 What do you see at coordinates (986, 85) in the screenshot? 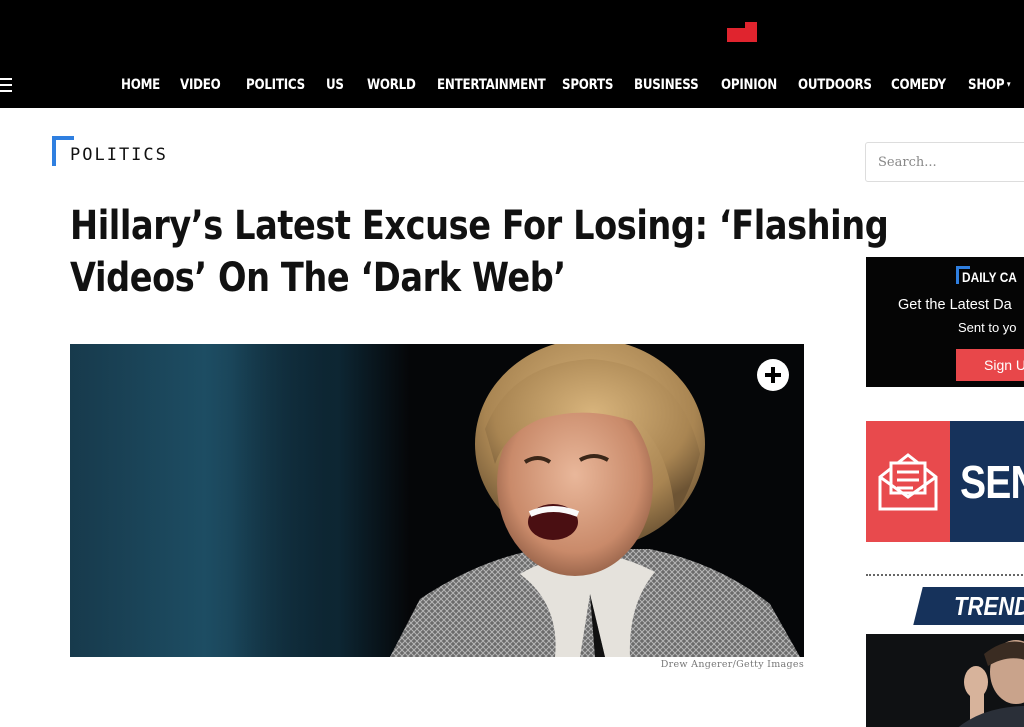
I see `nav-item-shop-label: SHOP` at bounding box center [986, 85].